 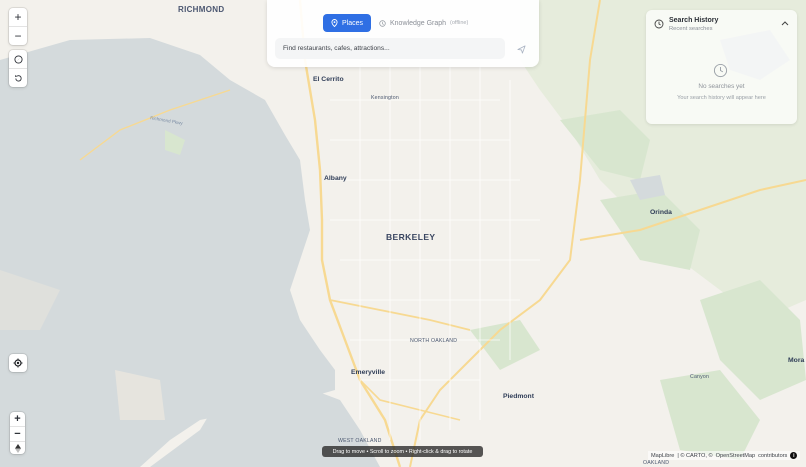 What do you see at coordinates (659, 24) in the screenshot?
I see `clock-icon` at bounding box center [659, 24].